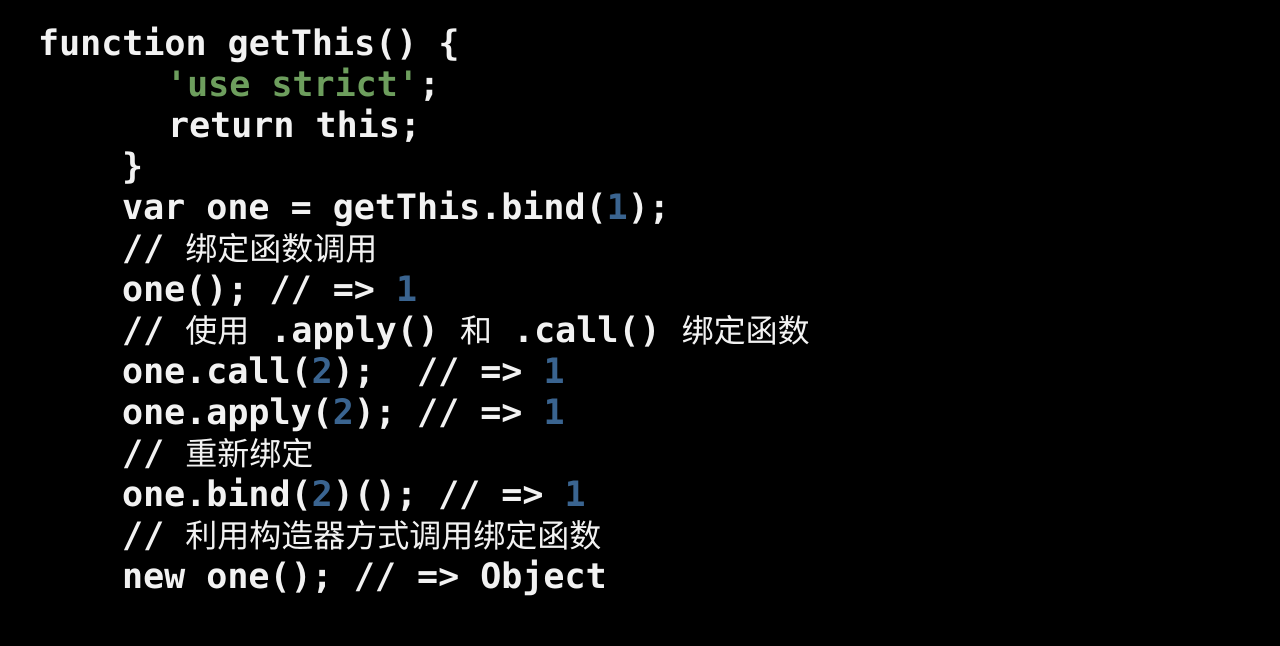  Describe the element at coordinates (745, 331) in the screenshot. I see `code-token-comment-cjk: 绑定函数` at that location.